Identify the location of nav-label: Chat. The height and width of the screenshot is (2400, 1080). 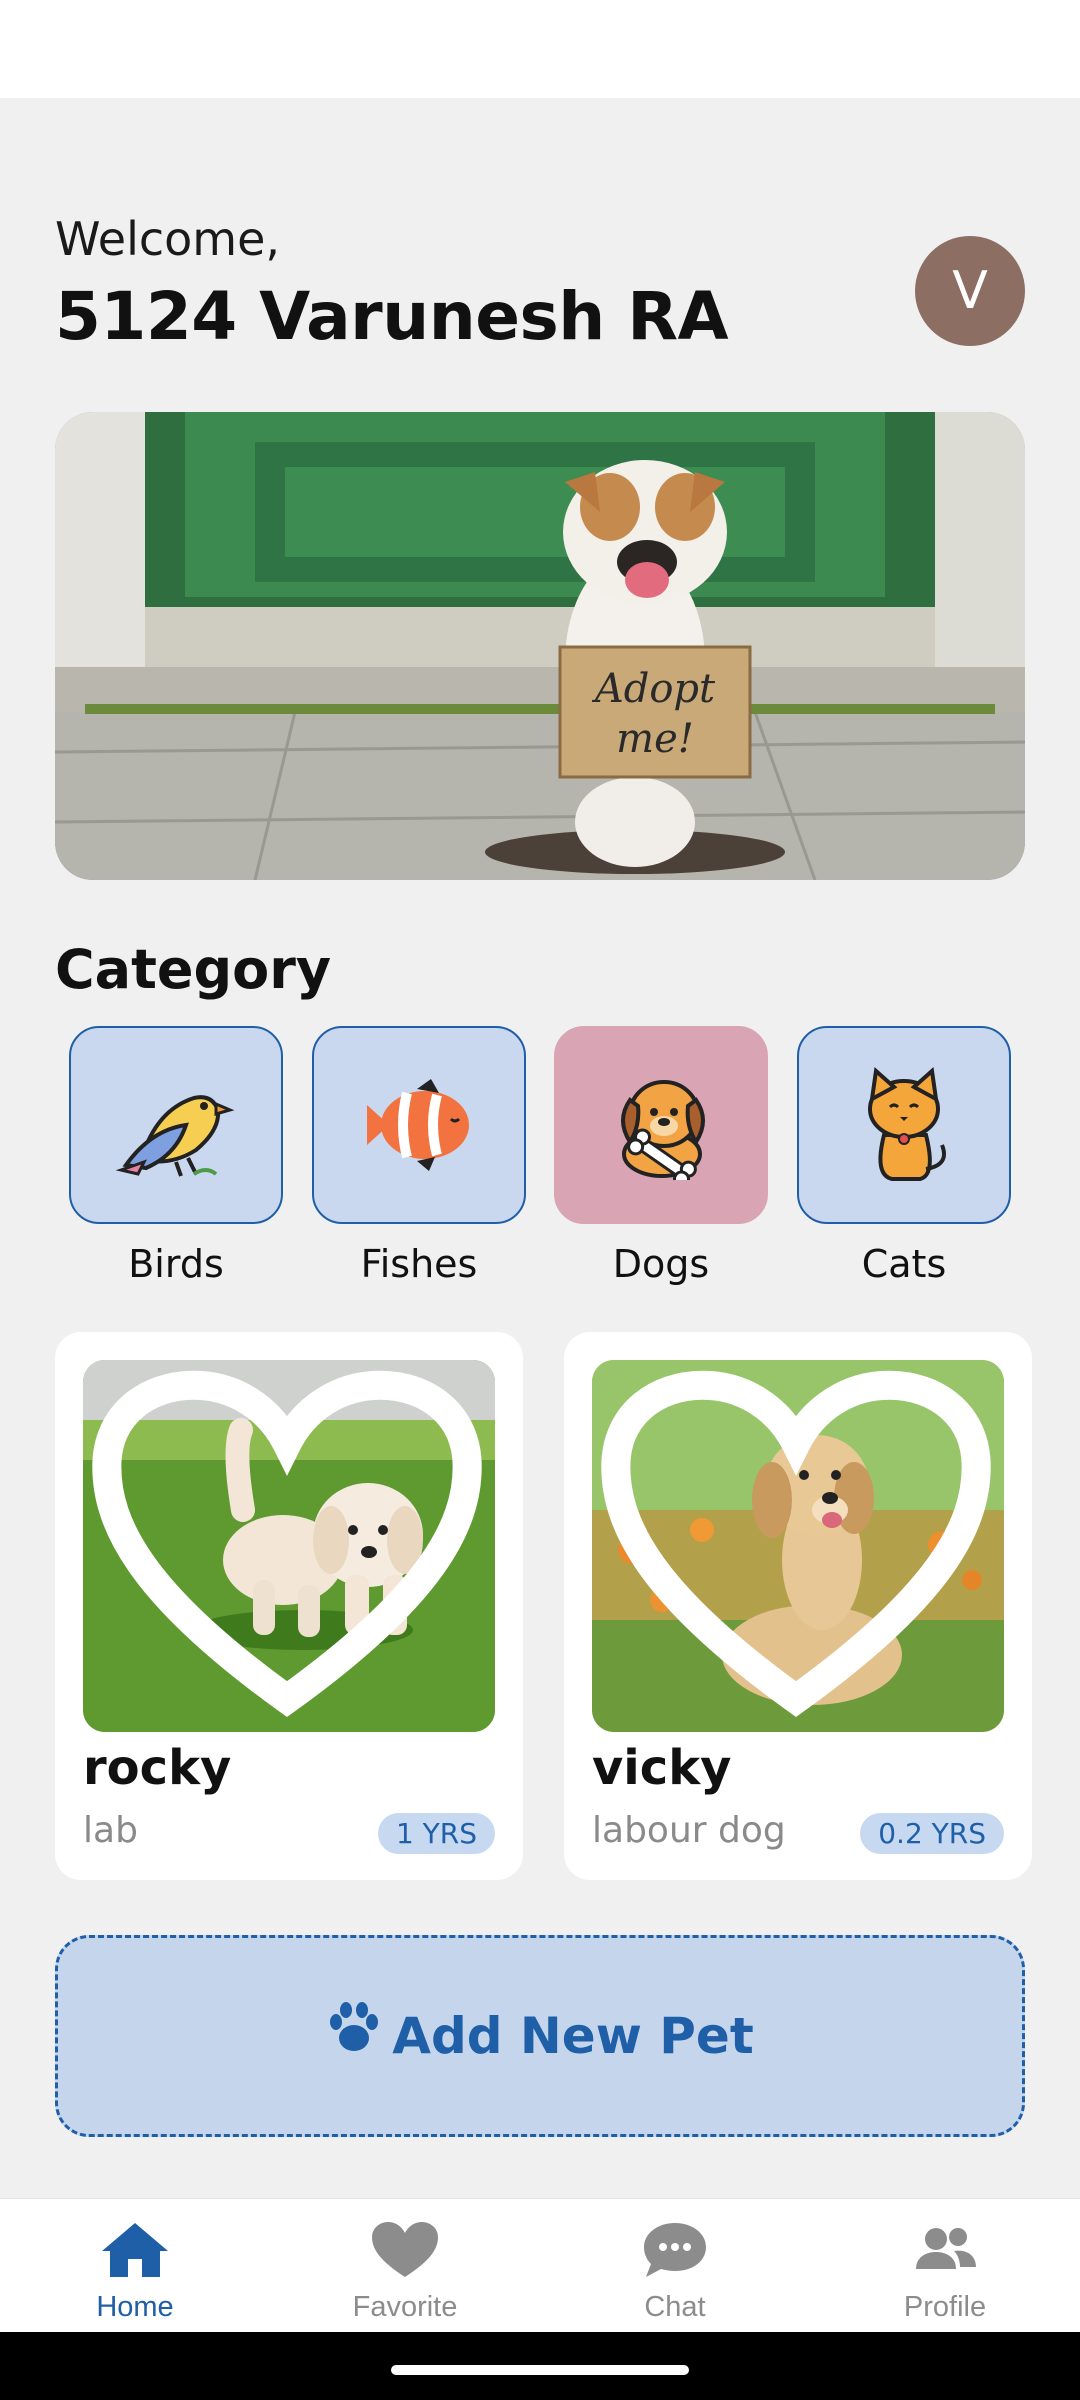
(675, 2307).